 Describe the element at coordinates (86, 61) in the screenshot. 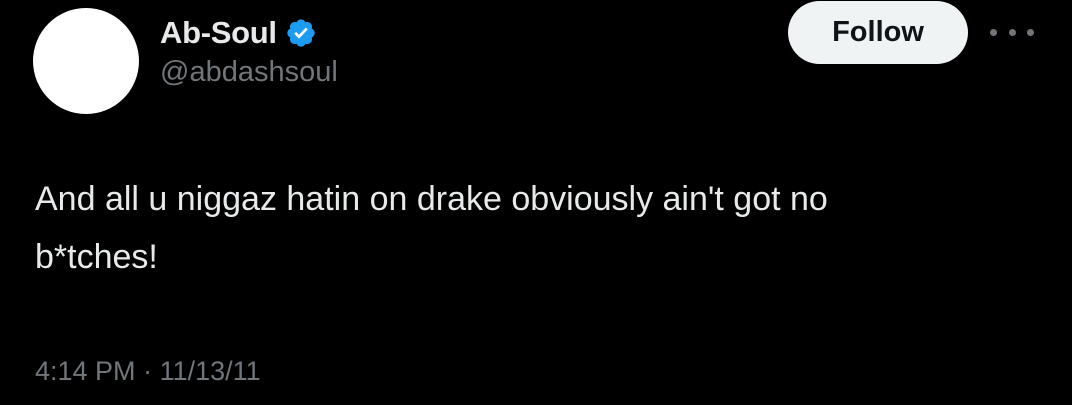

I see `avatar` at that location.